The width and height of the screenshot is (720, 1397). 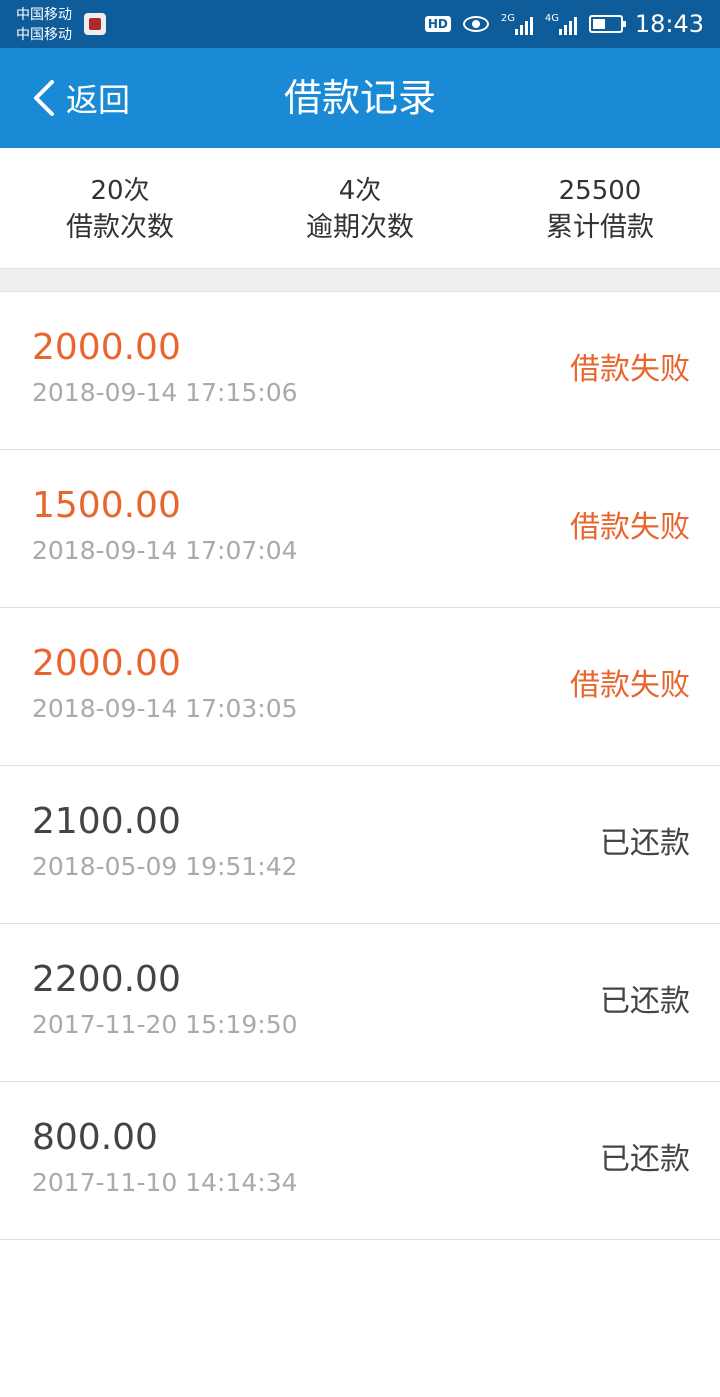 I want to click on nav-bar: 借款记录 返回, so click(x=360, y=98).